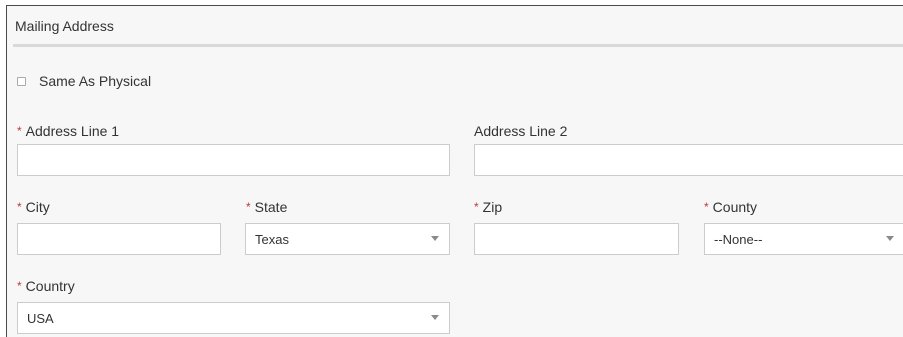 The width and height of the screenshot is (903, 337). I want to click on state-selected-value: Texas, so click(272, 239).